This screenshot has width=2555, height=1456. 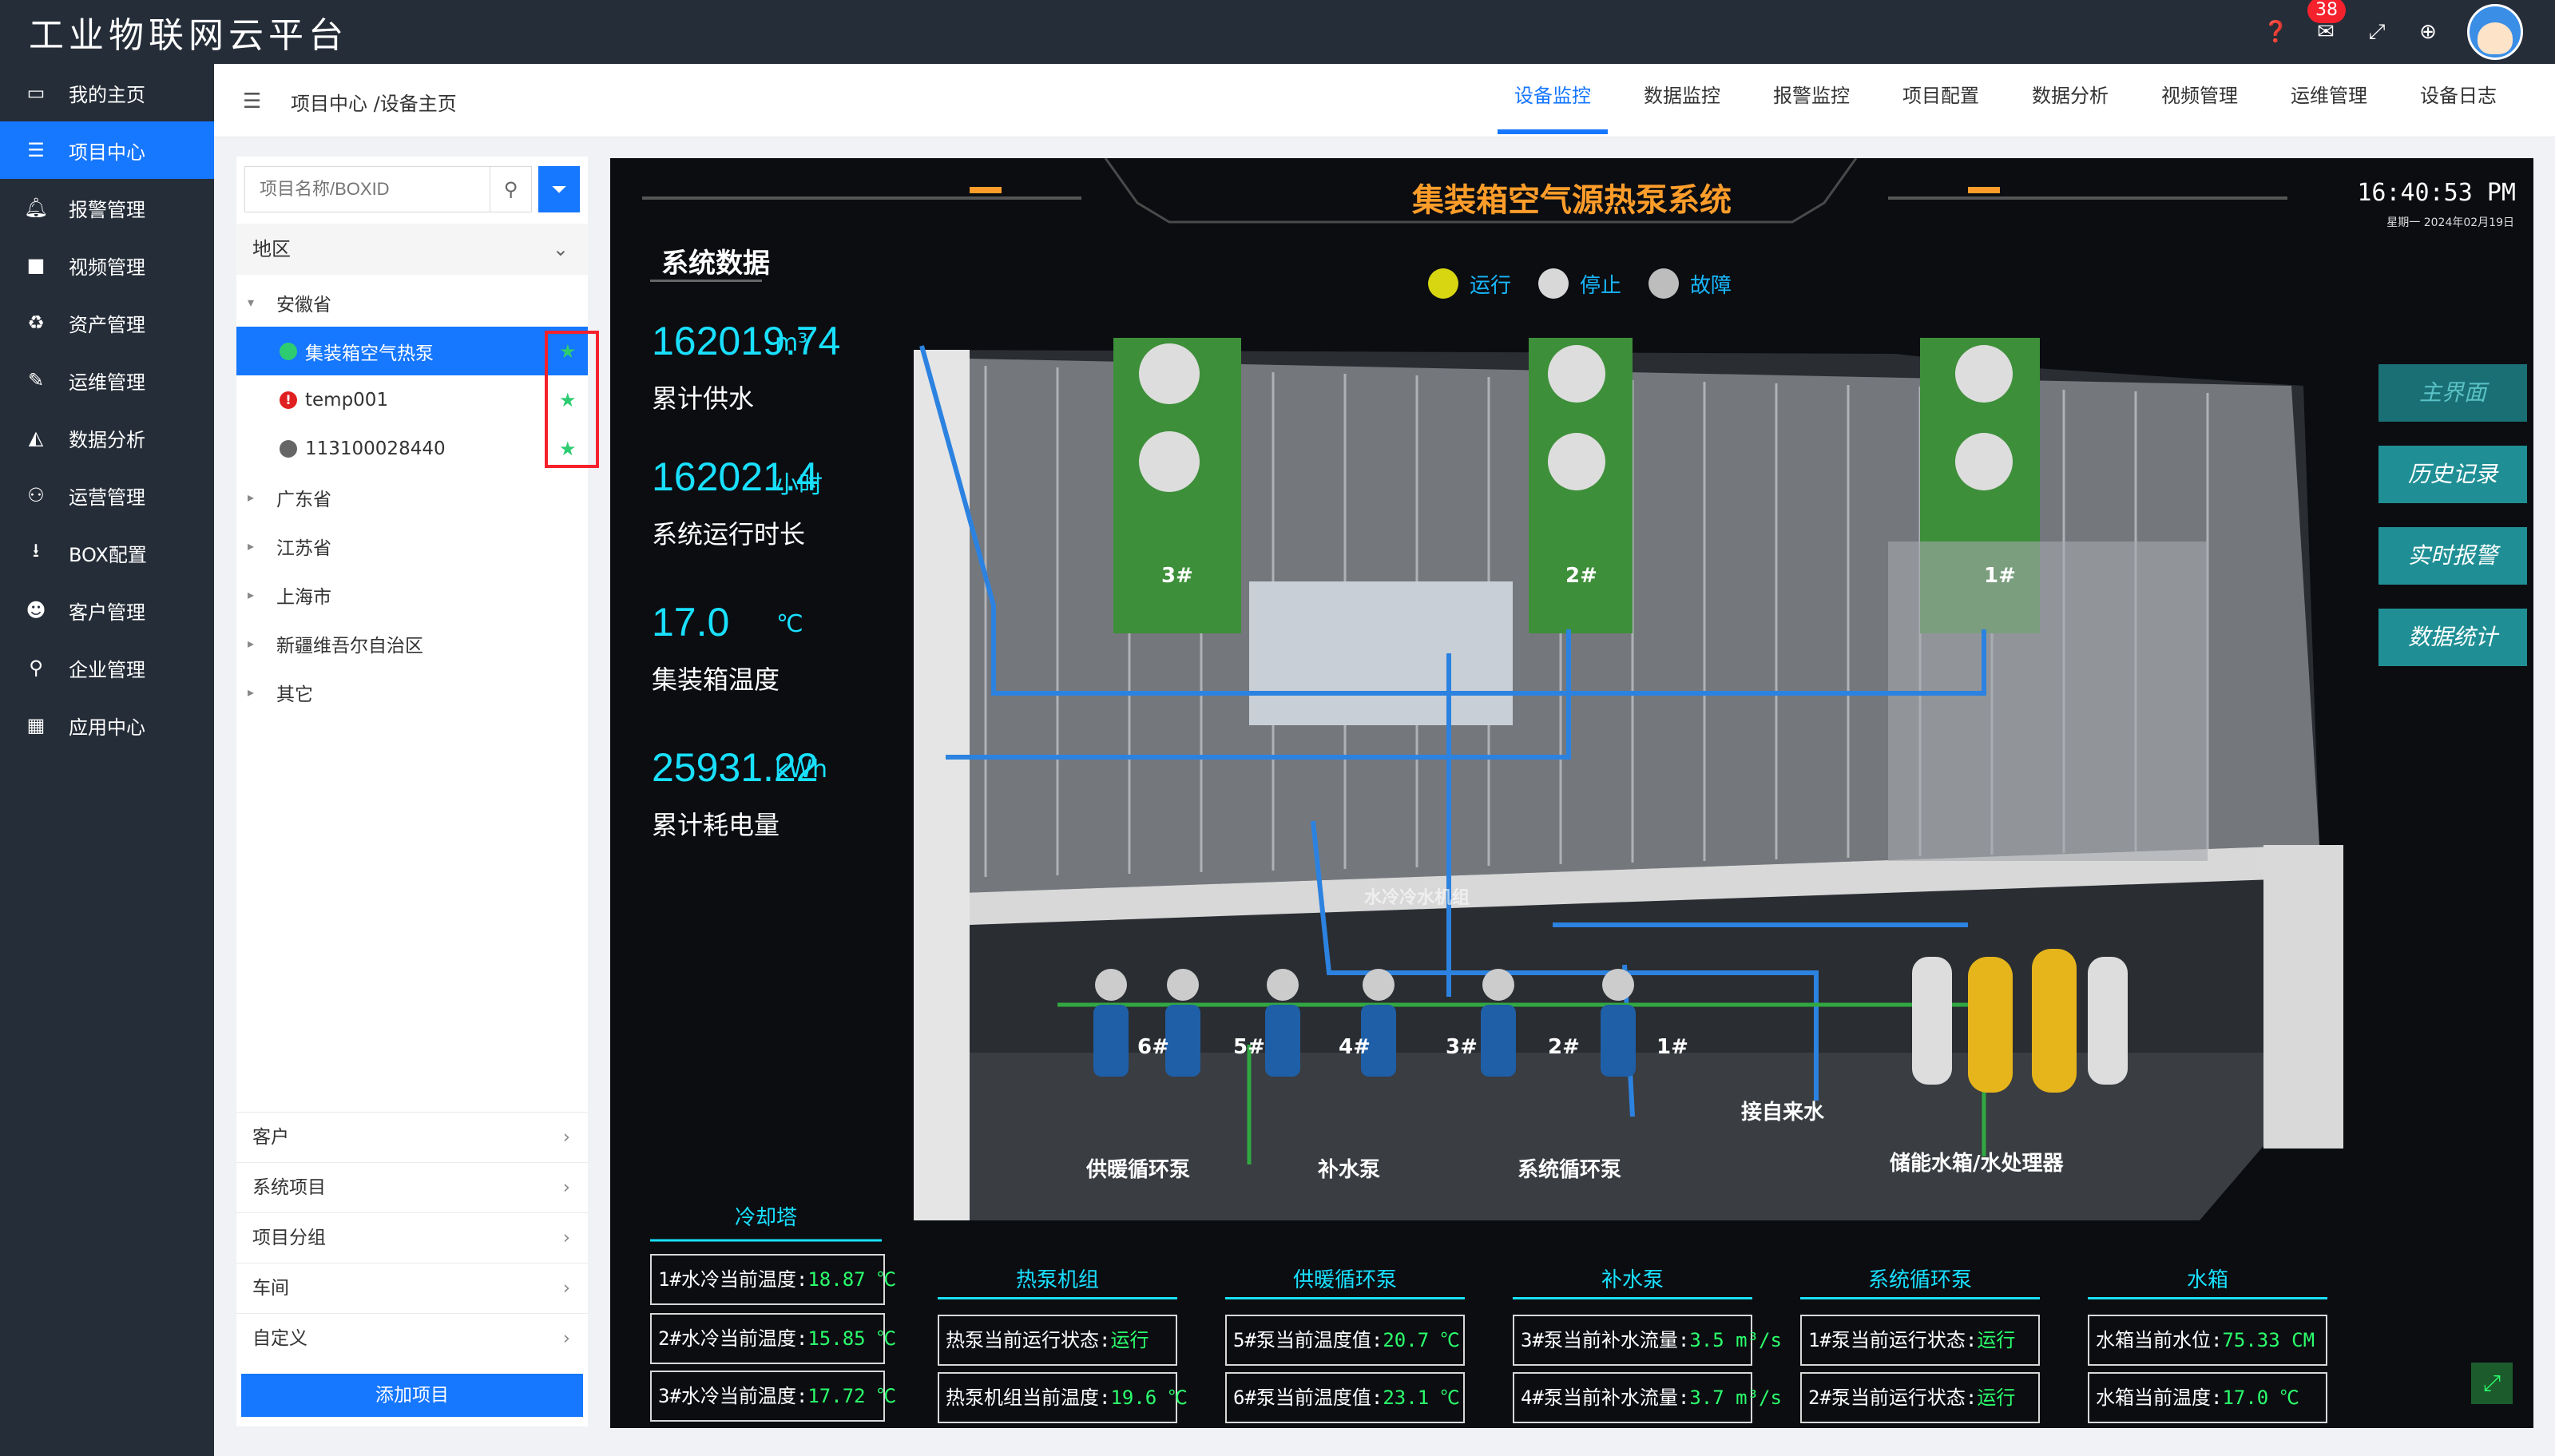 What do you see at coordinates (1601, 285) in the screenshot?
I see `legend-label: 停止` at bounding box center [1601, 285].